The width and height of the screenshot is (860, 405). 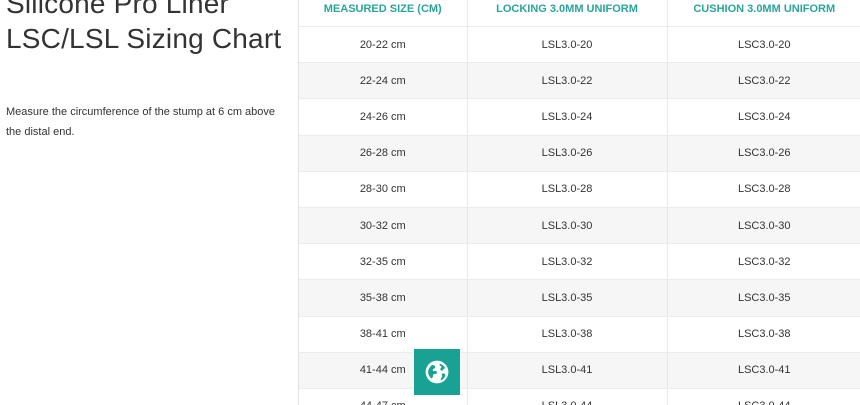 What do you see at coordinates (383, 80) in the screenshot?
I see `cell-measured-size: 22-24 cm` at bounding box center [383, 80].